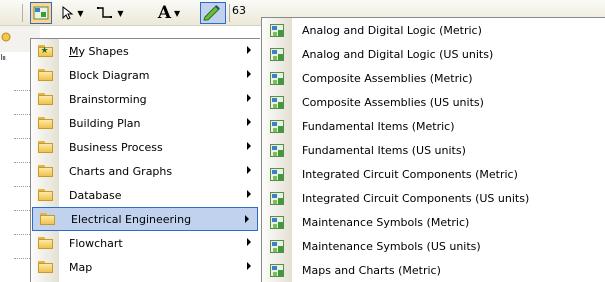 Image resolution: width=605 pixels, height=282 pixels. Describe the element at coordinates (68, 13) in the screenshot. I see `pointer-arrow-icon` at that location.